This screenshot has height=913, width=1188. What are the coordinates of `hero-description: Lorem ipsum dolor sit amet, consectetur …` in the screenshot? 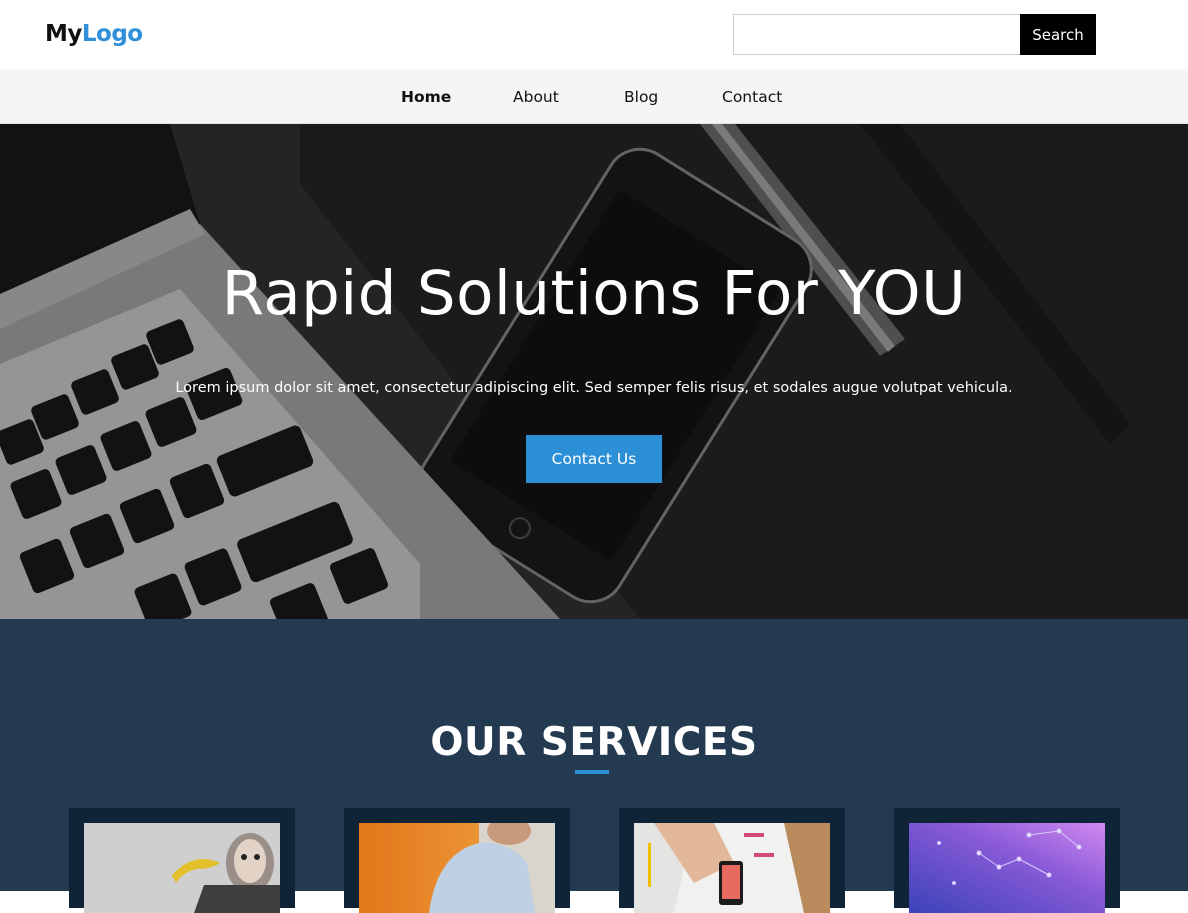 It's located at (594, 388).